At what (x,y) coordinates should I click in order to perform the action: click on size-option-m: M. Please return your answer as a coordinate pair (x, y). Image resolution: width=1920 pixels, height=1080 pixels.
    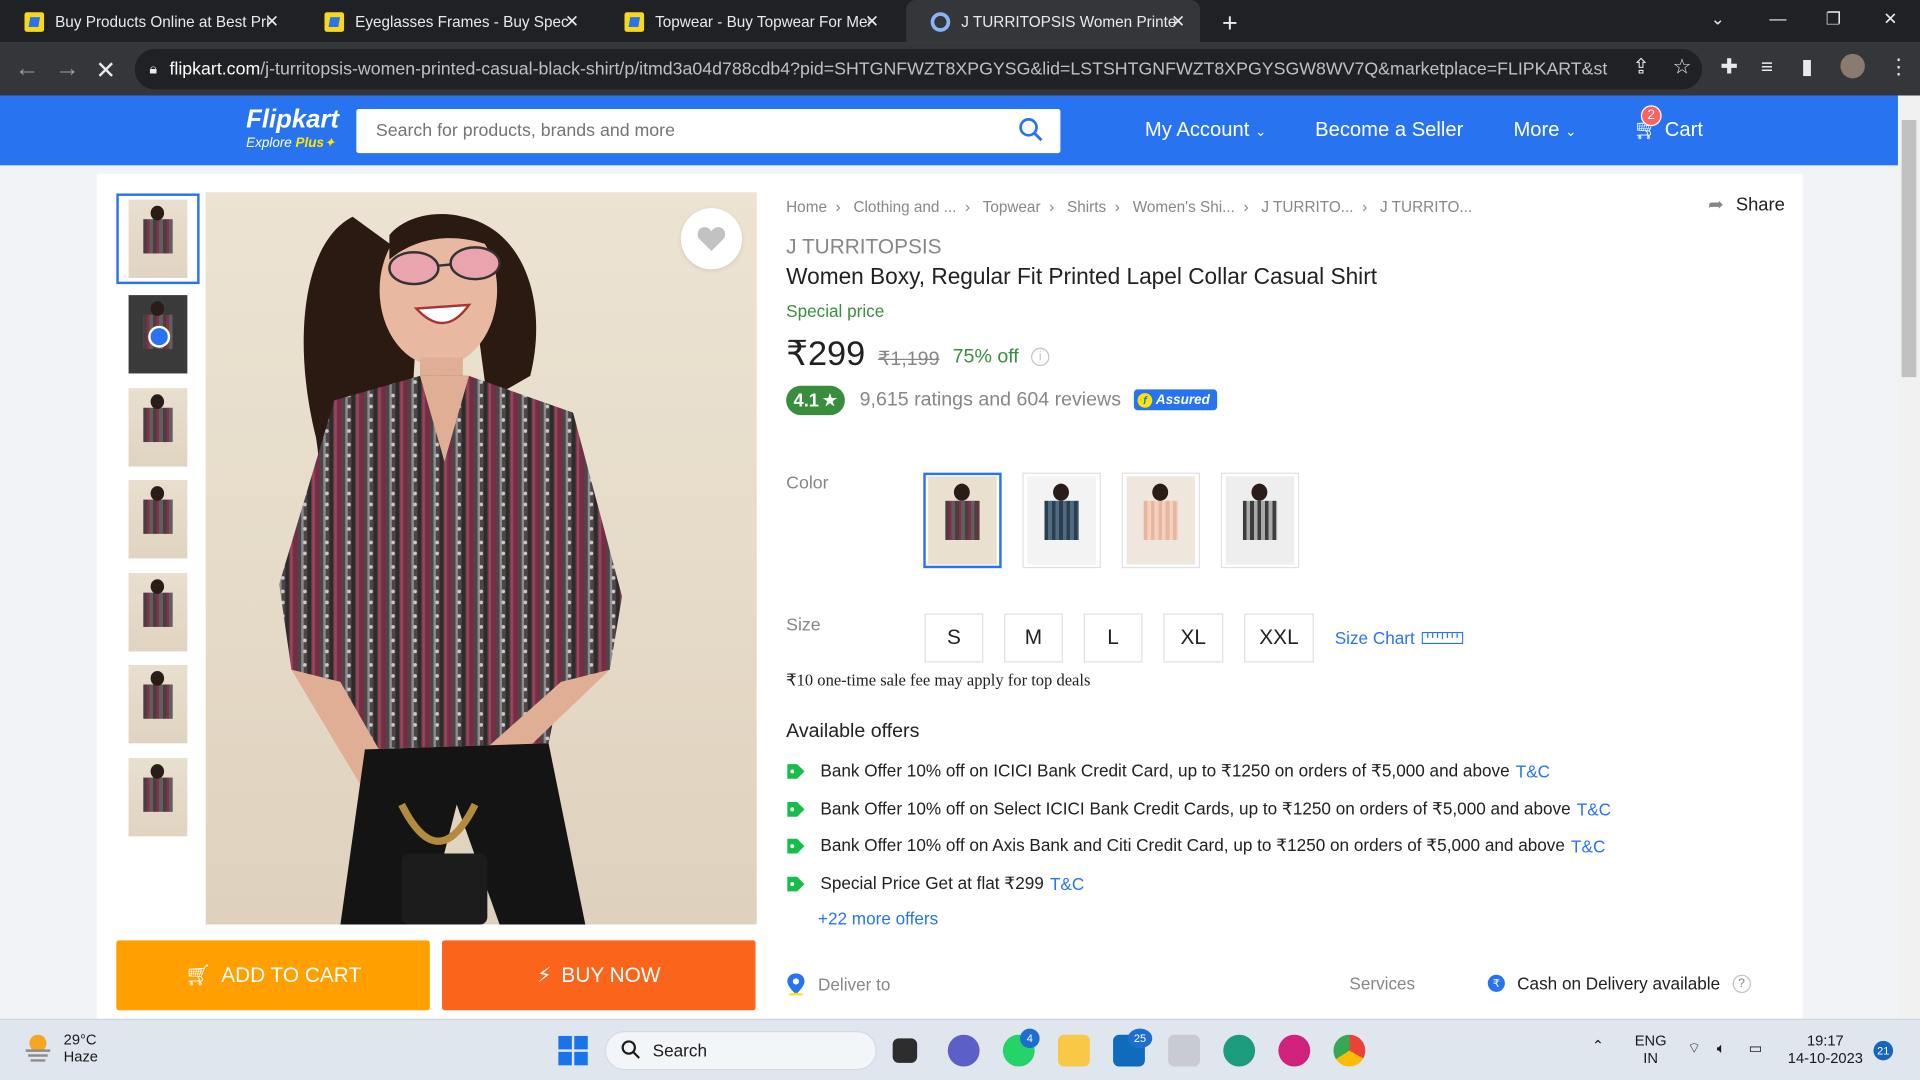
    Looking at the image, I should click on (1033, 638).